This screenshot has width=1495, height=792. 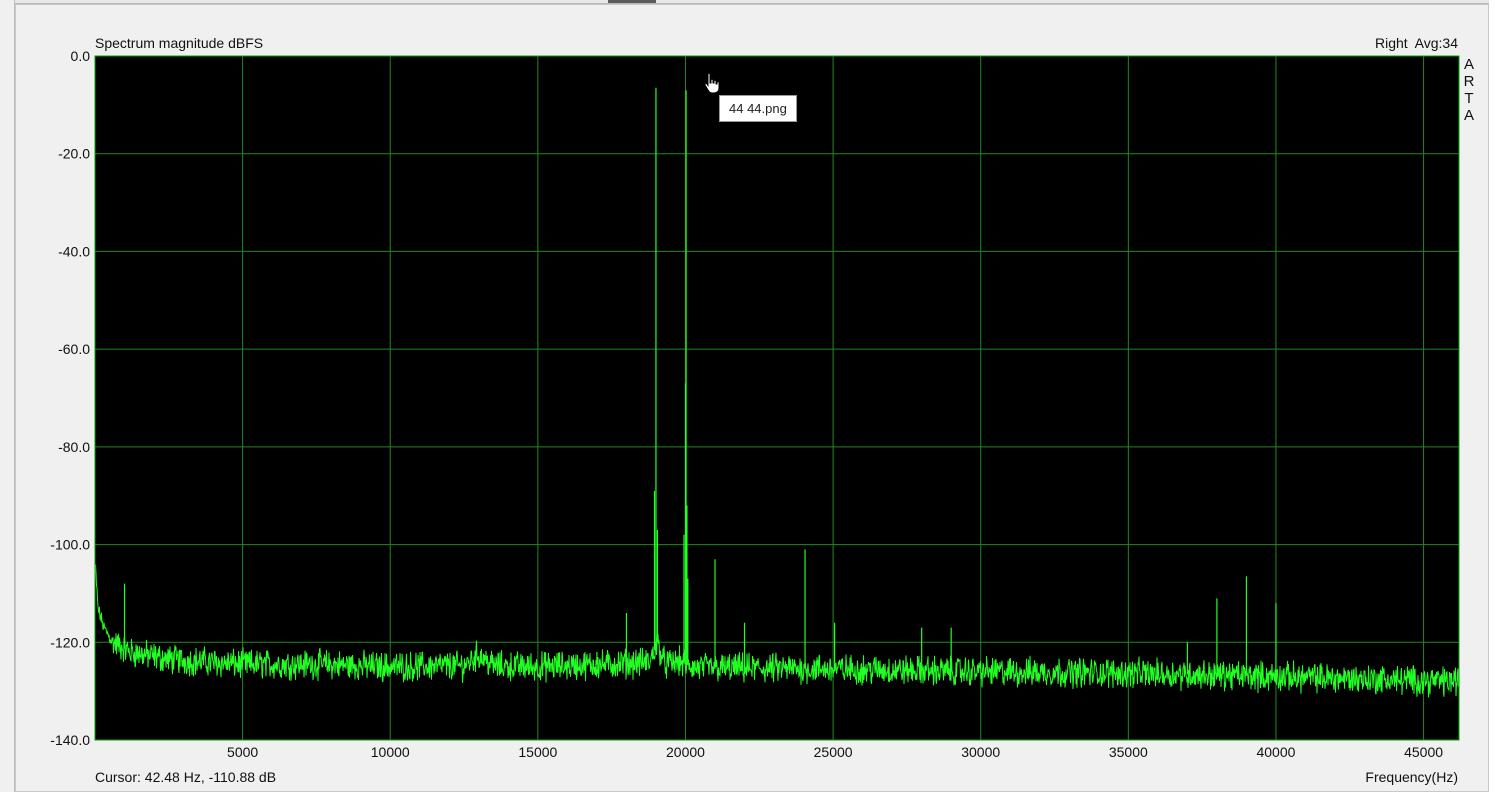 I want to click on hand-cursor-icon, so click(x=712, y=83).